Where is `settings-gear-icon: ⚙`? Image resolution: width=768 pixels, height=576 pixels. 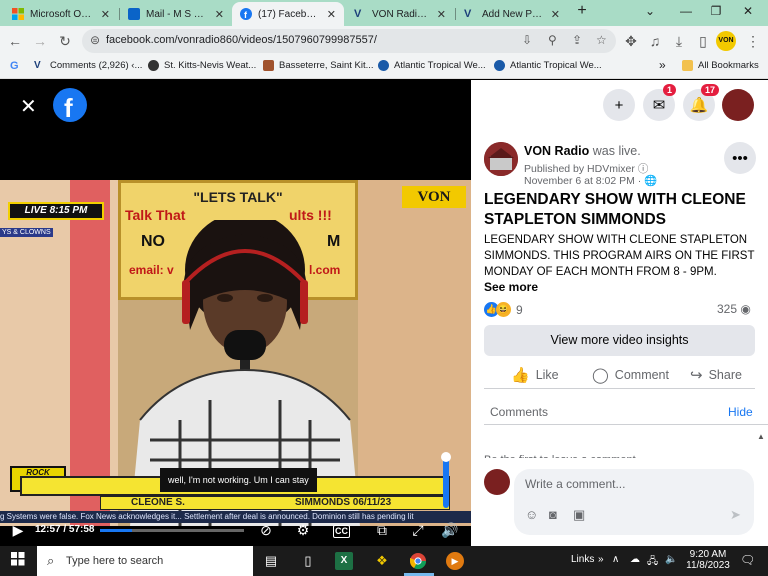
settings-gear-icon: ⚙ is located at coordinates (303, 530).